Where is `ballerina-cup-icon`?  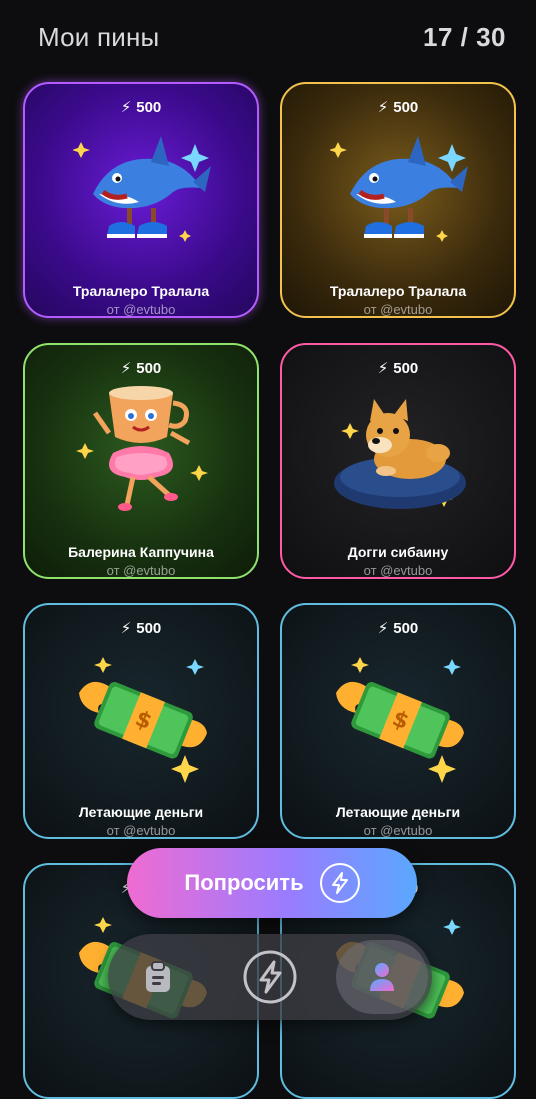
ballerina-cup-icon is located at coordinates (142, 448).